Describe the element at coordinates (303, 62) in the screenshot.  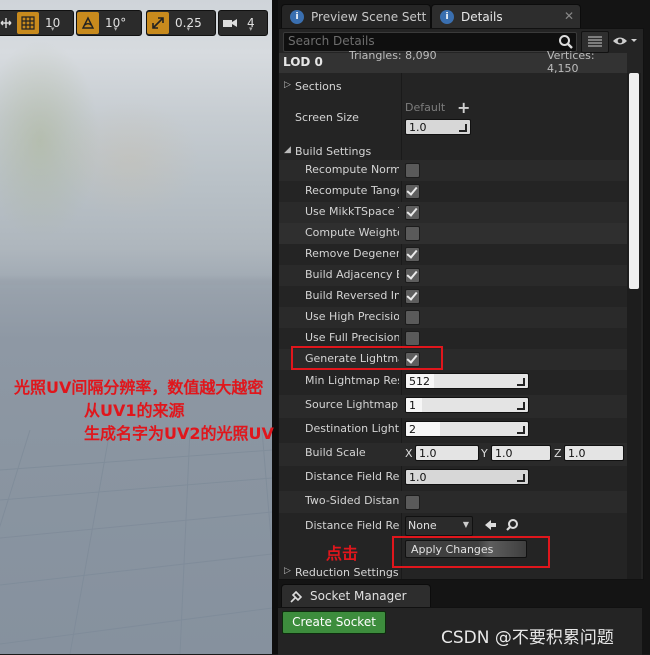
I see `lod-title: LOD 0` at that location.